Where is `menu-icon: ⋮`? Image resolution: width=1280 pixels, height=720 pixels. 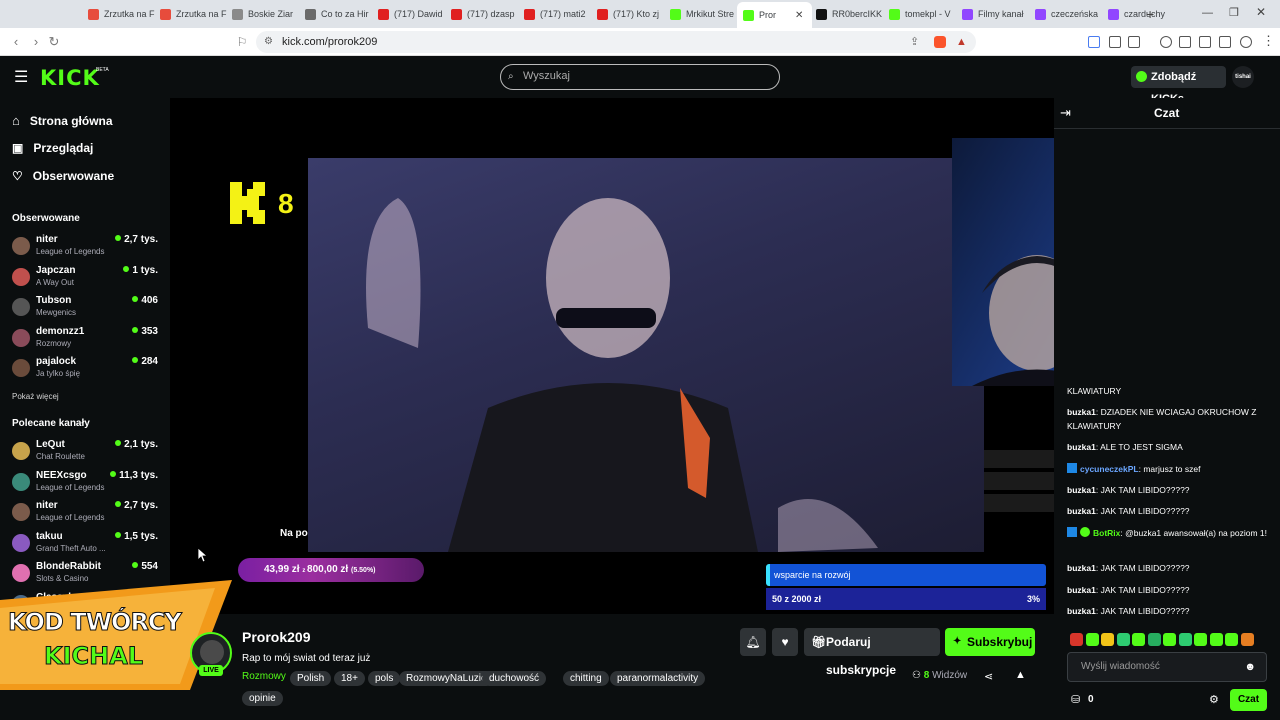 menu-icon: ⋮ is located at coordinates (1268, 41).